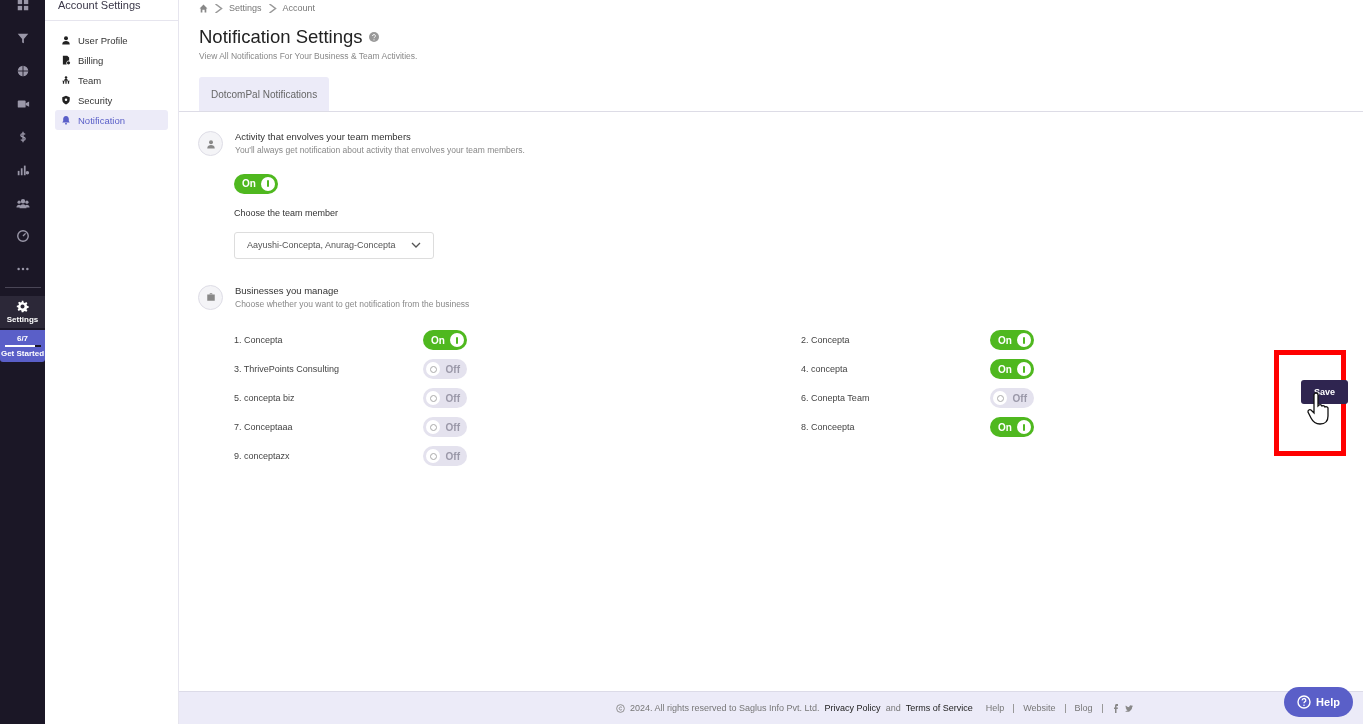  What do you see at coordinates (245, 8) in the screenshot?
I see `breadcrumb-link: Settings` at bounding box center [245, 8].